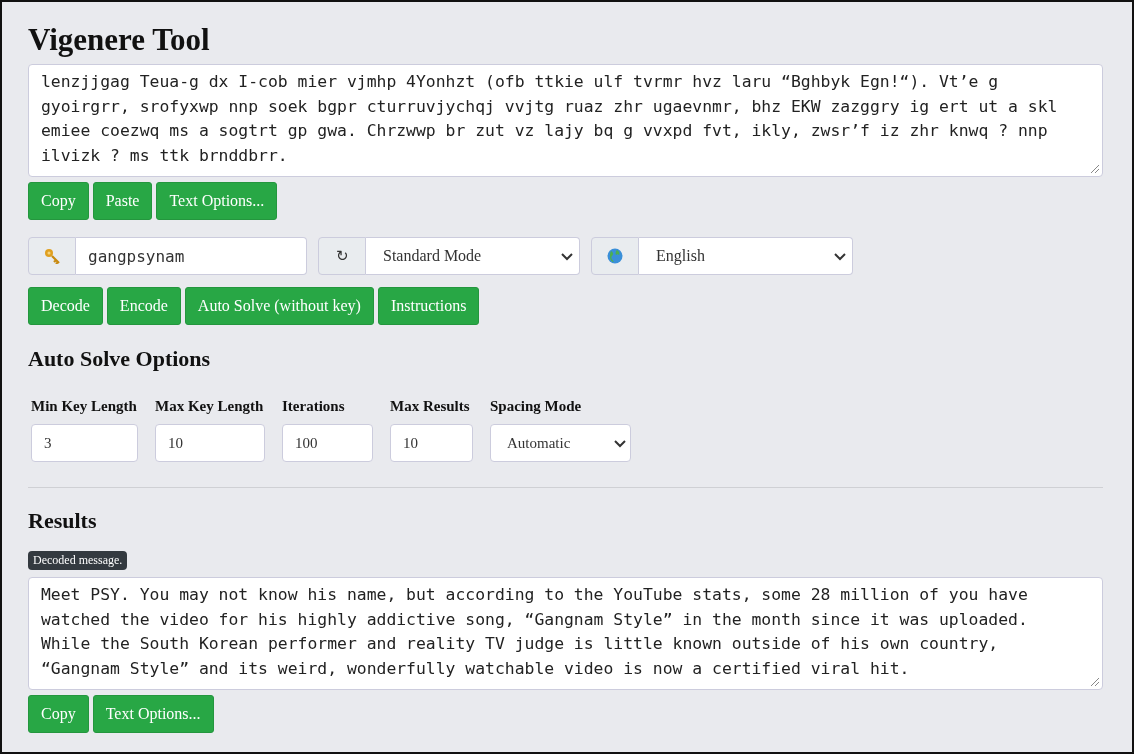 Image resolution: width=1134 pixels, height=754 pixels. Describe the element at coordinates (119, 40) in the screenshot. I see `page-title: Vigenere Tool` at that location.